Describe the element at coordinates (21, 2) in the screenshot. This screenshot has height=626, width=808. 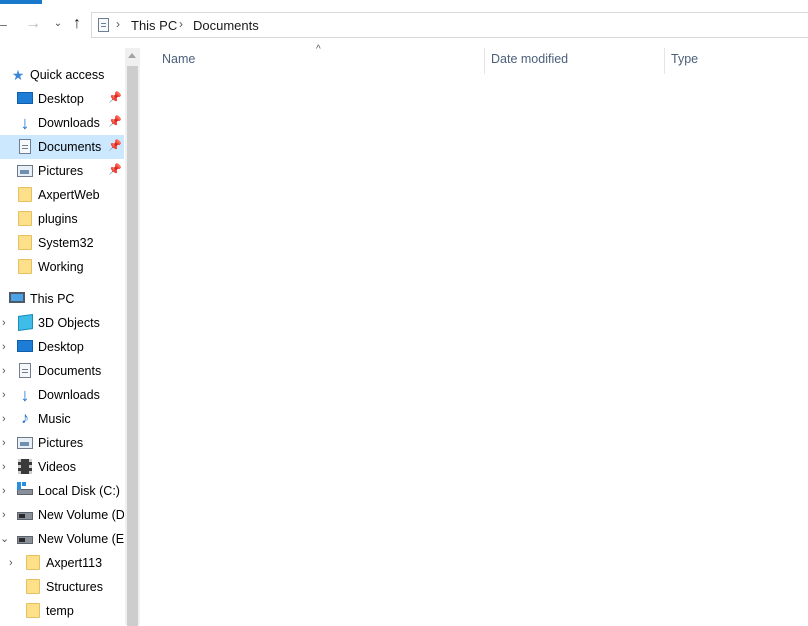
I see `title-accent-bar` at that location.